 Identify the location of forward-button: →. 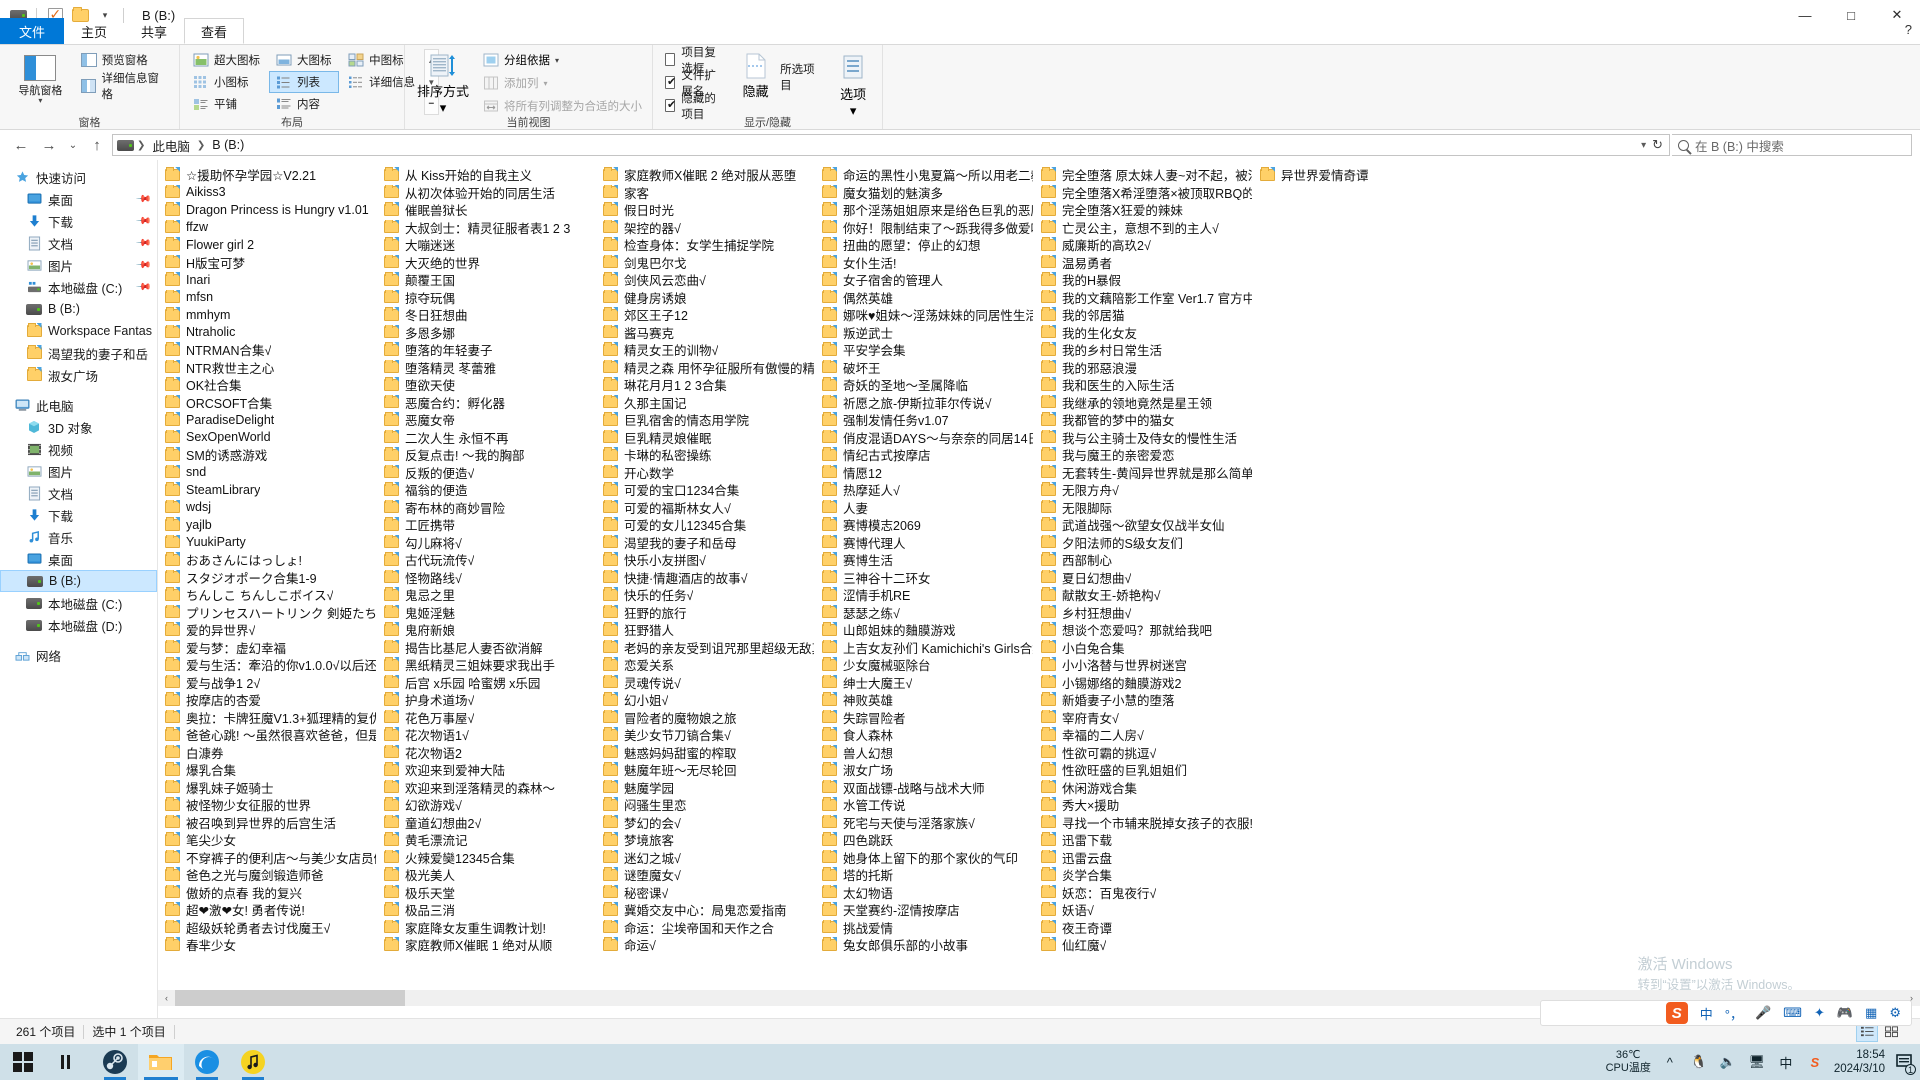
(49, 145).